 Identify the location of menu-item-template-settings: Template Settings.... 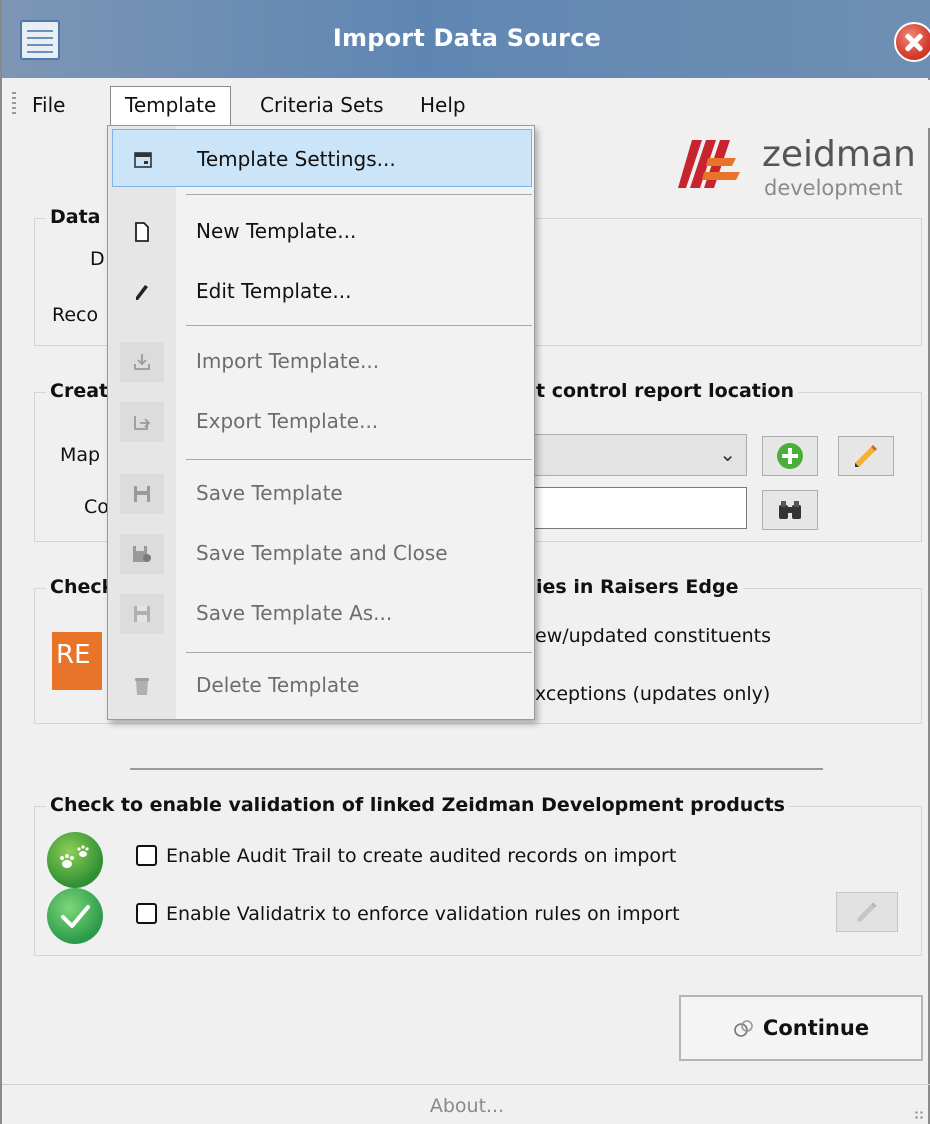
(322, 158).